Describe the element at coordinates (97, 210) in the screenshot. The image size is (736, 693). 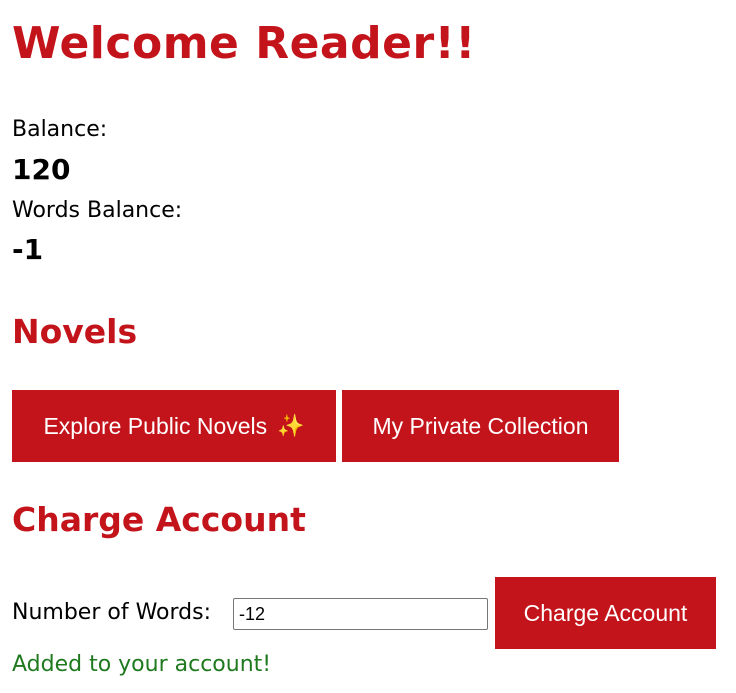
I see `words-balance-label: Words Balance:` at that location.